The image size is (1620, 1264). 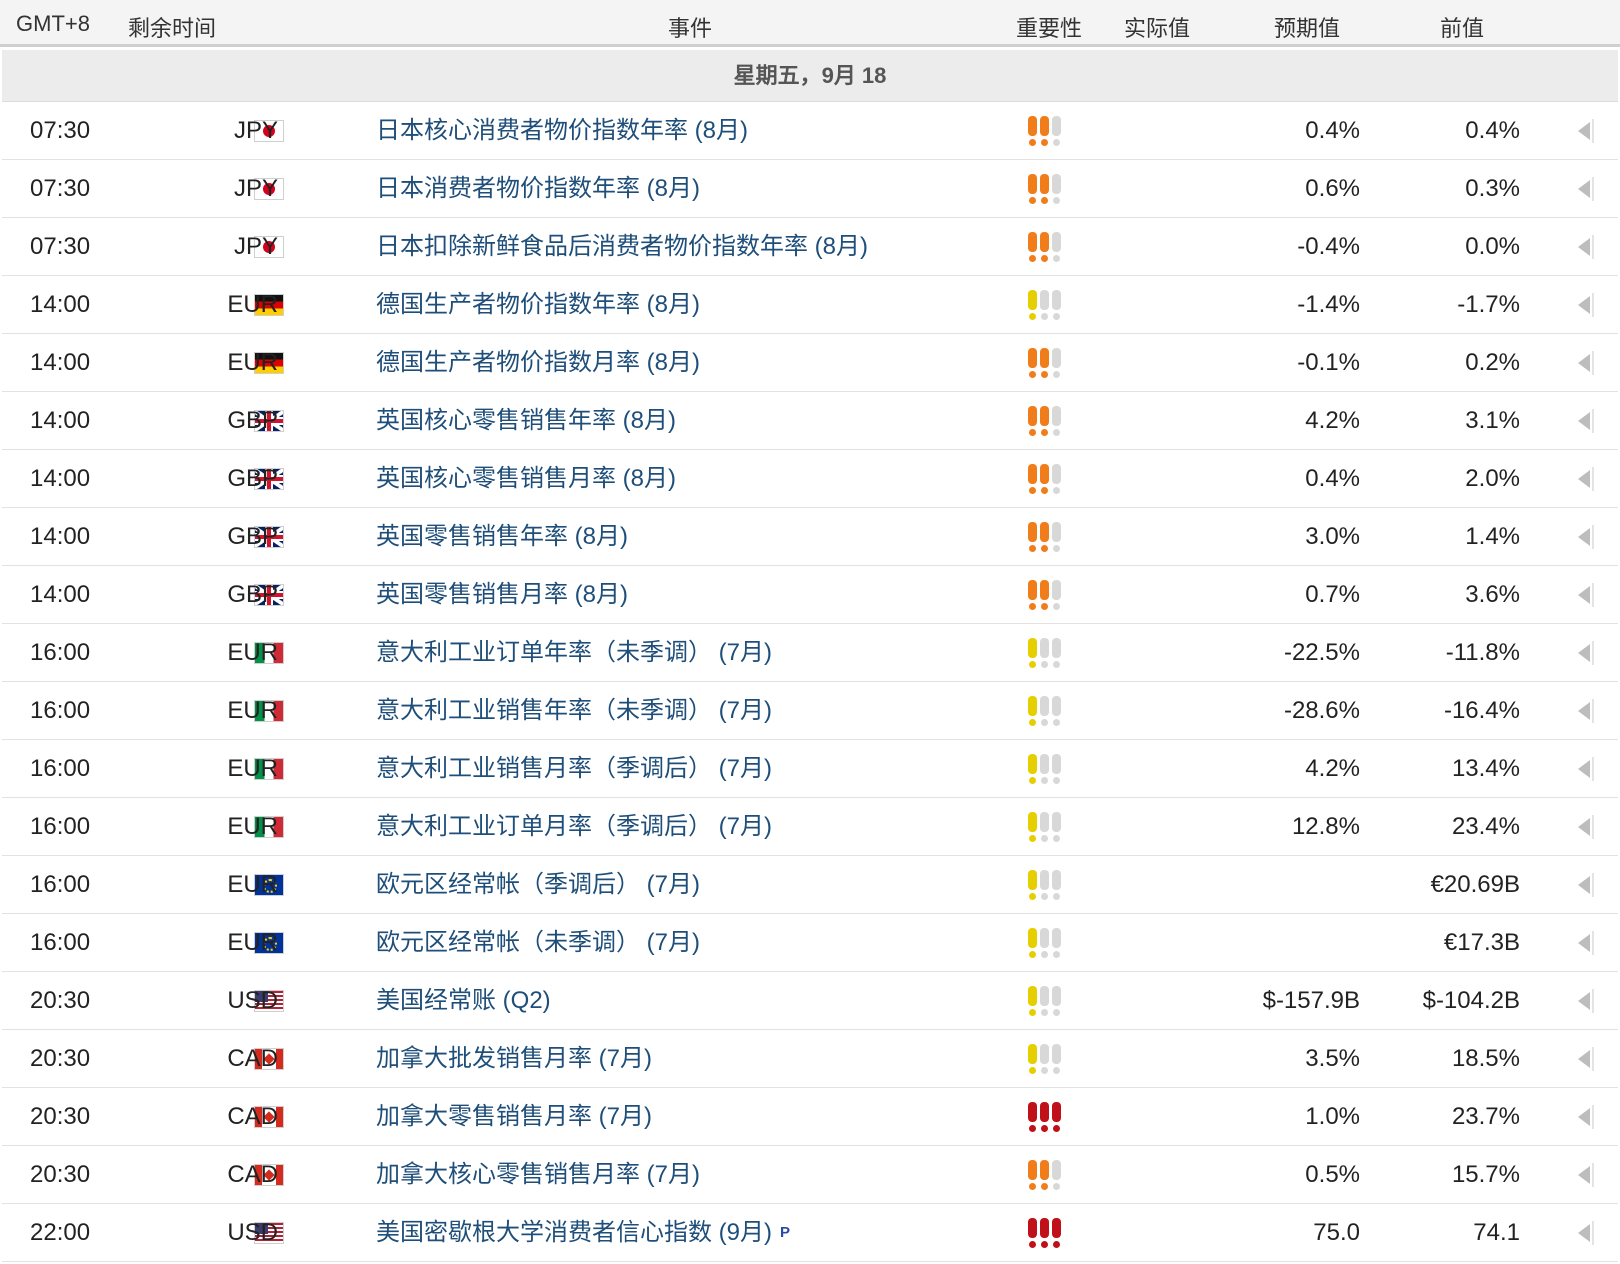 What do you see at coordinates (60, 130) in the screenshot?
I see `event-time: 07:30` at bounding box center [60, 130].